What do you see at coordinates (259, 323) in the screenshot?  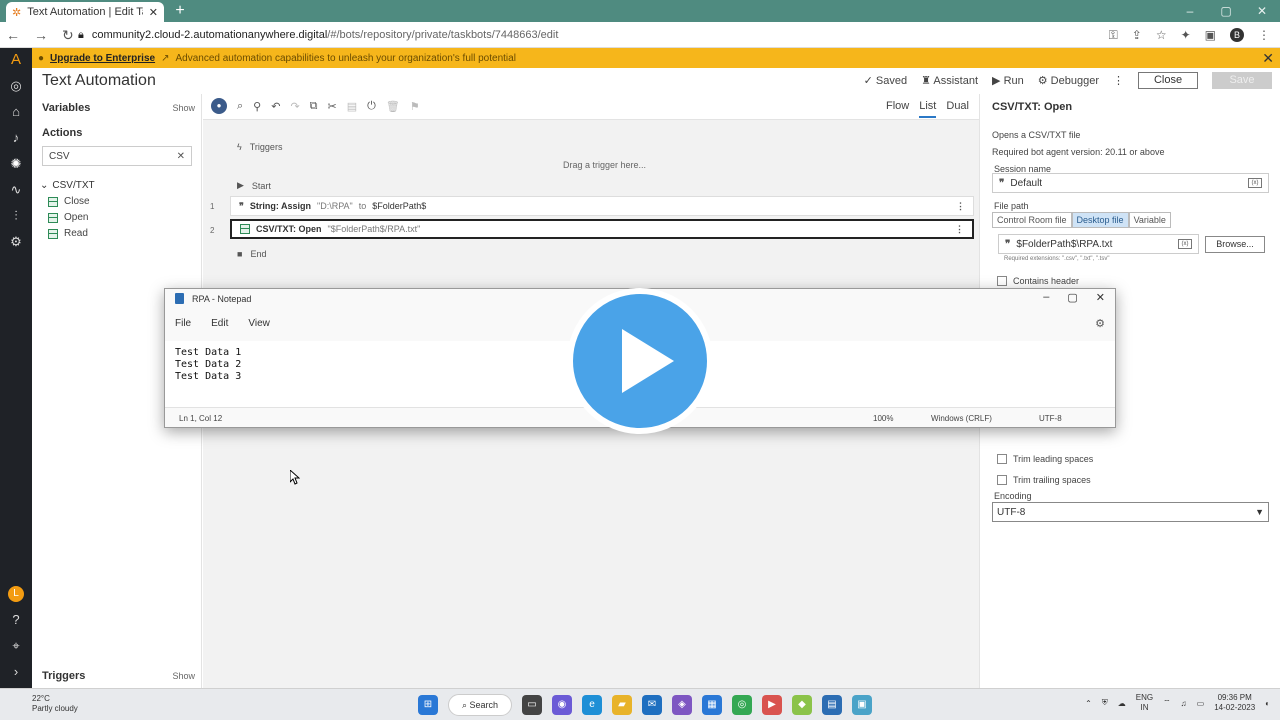 I see `menu-view: View` at bounding box center [259, 323].